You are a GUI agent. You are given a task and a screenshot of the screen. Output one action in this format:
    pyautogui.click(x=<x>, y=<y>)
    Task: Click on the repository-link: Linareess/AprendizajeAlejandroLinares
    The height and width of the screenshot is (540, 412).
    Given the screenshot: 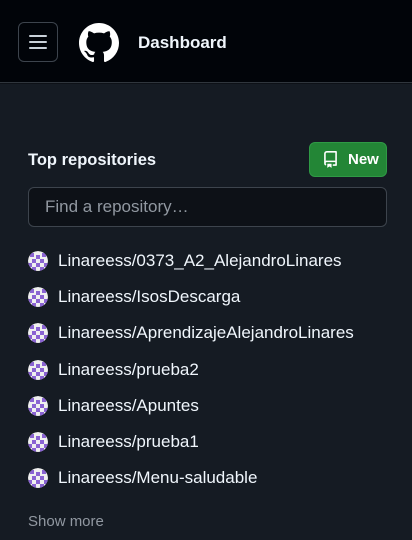 What is the action you would take?
    pyautogui.click(x=206, y=333)
    